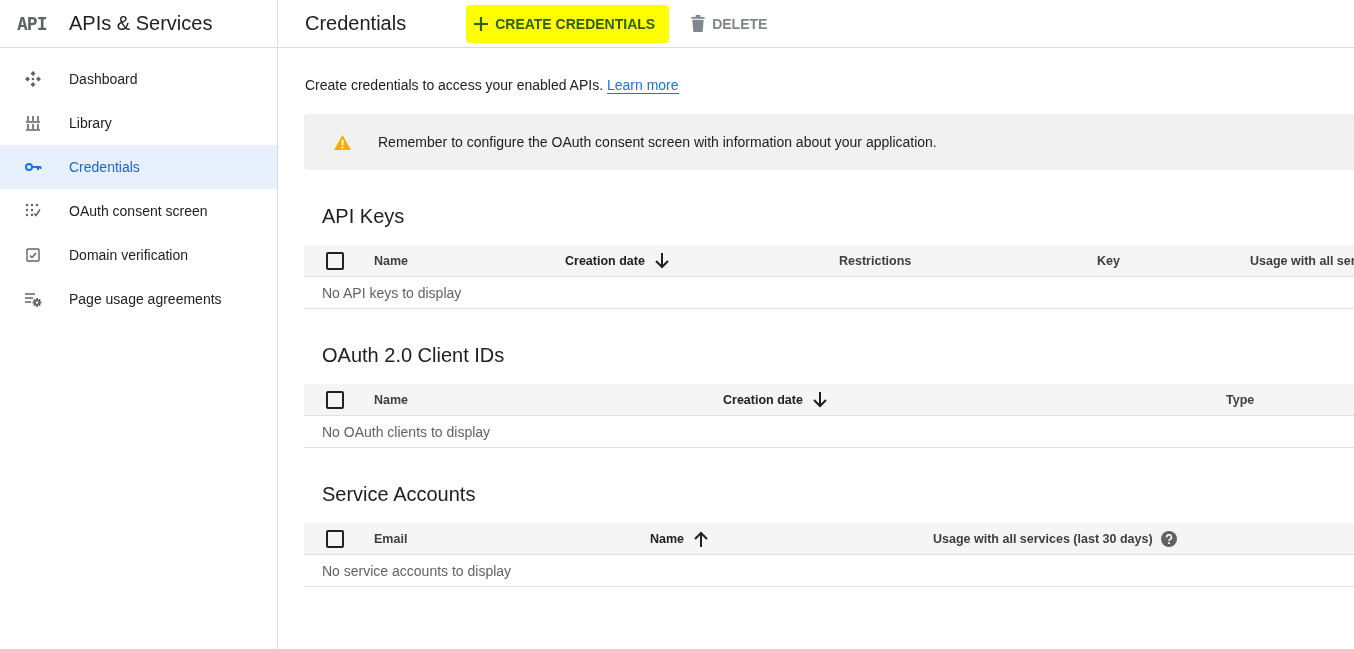  What do you see at coordinates (138, 299) in the screenshot?
I see `sidebar-item: Page usage agreements` at bounding box center [138, 299].